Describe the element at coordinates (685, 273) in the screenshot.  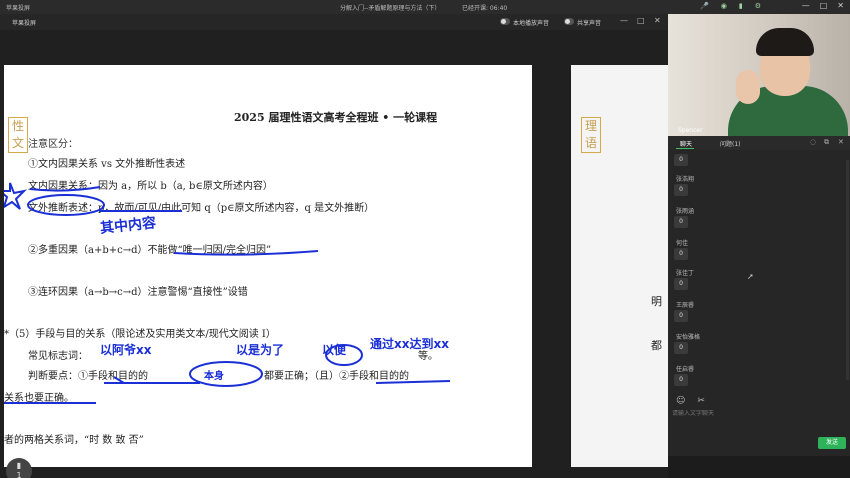
I see `user-name: 张佳丁` at that location.